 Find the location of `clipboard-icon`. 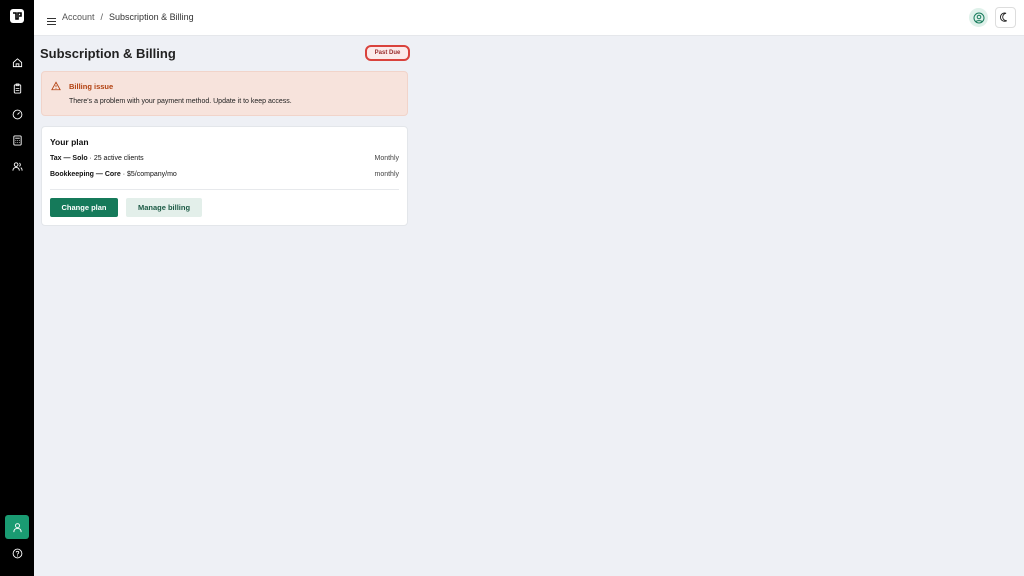

clipboard-icon is located at coordinates (17, 88).